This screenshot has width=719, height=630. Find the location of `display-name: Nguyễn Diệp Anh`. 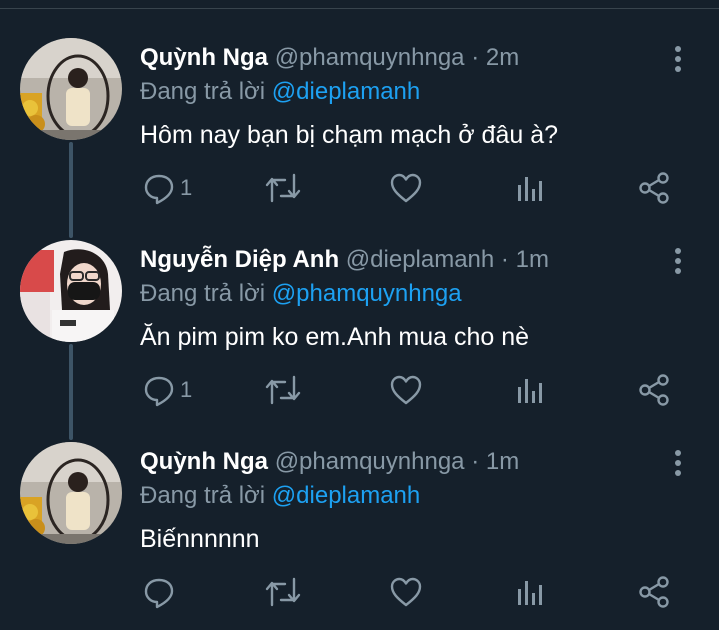

display-name: Nguyễn Diệp Anh is located at coordinates (239, 259).